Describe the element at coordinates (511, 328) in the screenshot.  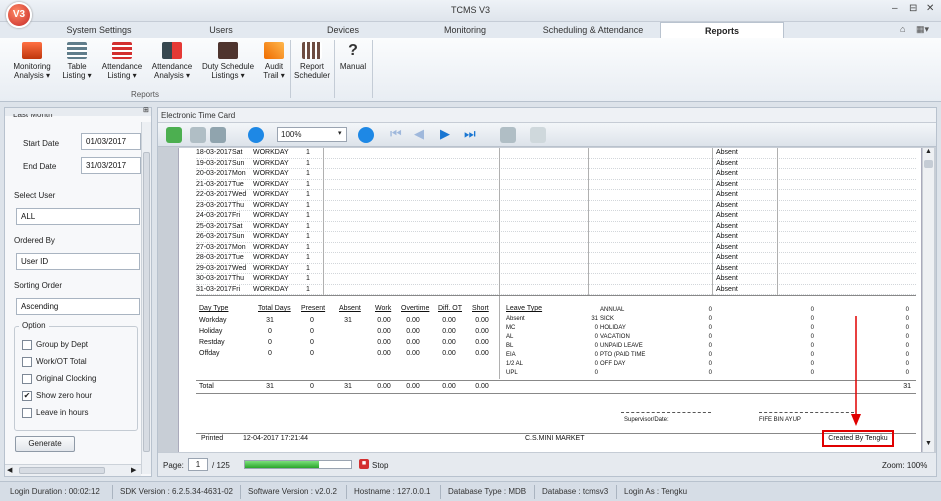
I see `leave-type: MC` at that location.